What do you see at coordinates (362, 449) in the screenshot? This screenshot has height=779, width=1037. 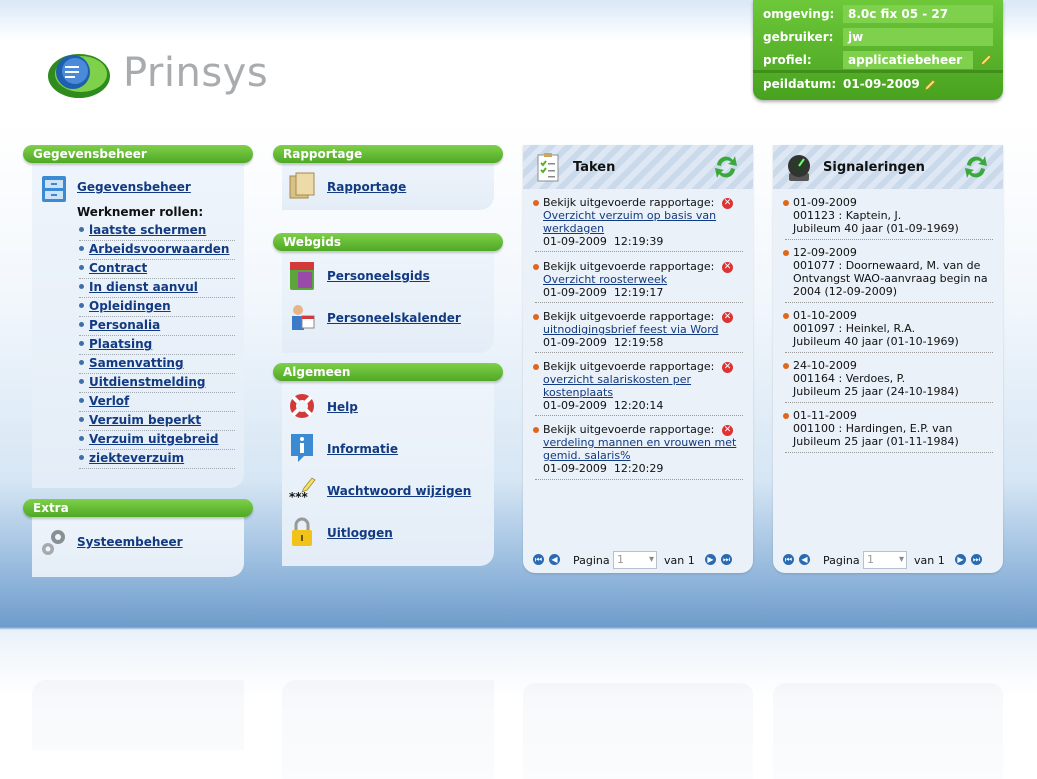 I see `informatie-link: Informatie` at bounding box center [362, 449].